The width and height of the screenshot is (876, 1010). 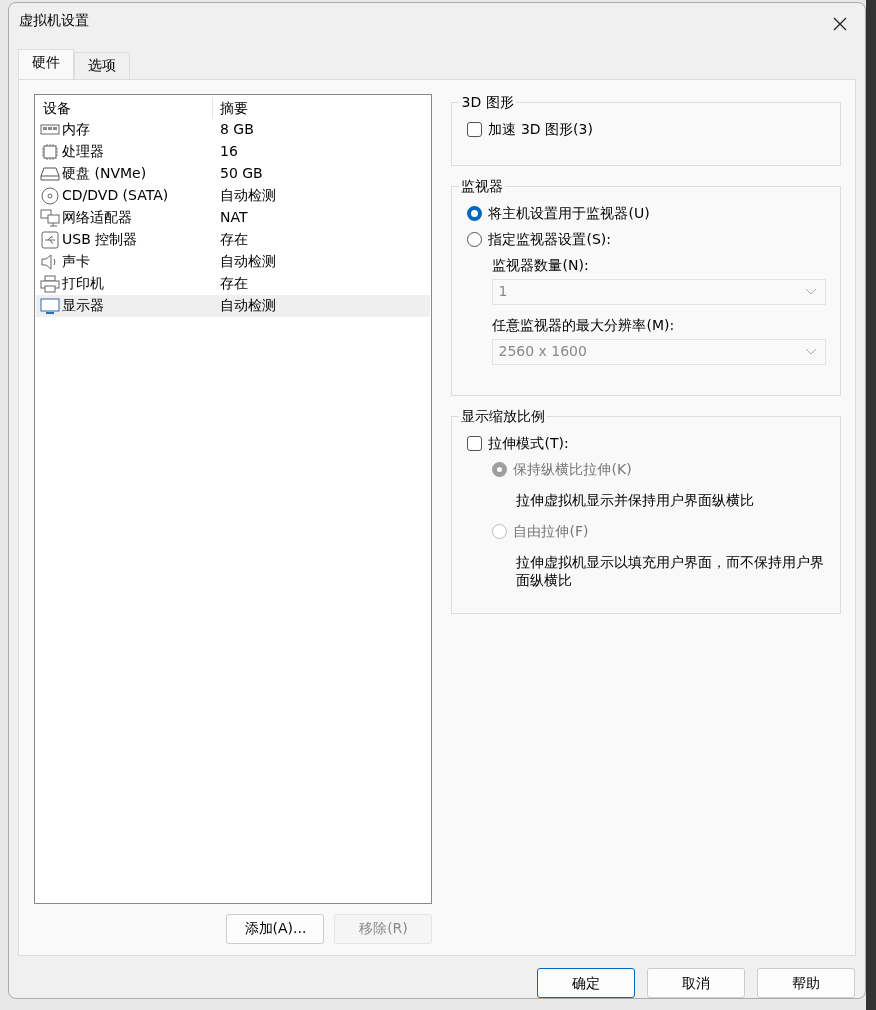 What do you see at coordinates (83, 284) in the screenshot?
I see `table-cell-text: 打印机` at bounding box center [83, 284].